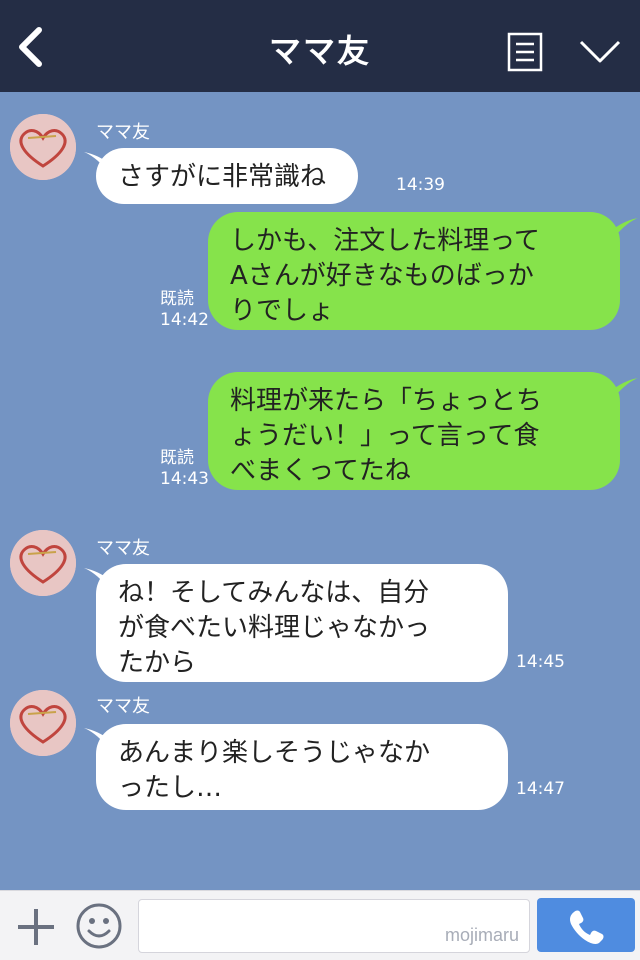 The height and width of the screenshot is (960, 640). Describe the element at coordinates (99, 926) in the screenshot. I see `smiley-icon` at that location.